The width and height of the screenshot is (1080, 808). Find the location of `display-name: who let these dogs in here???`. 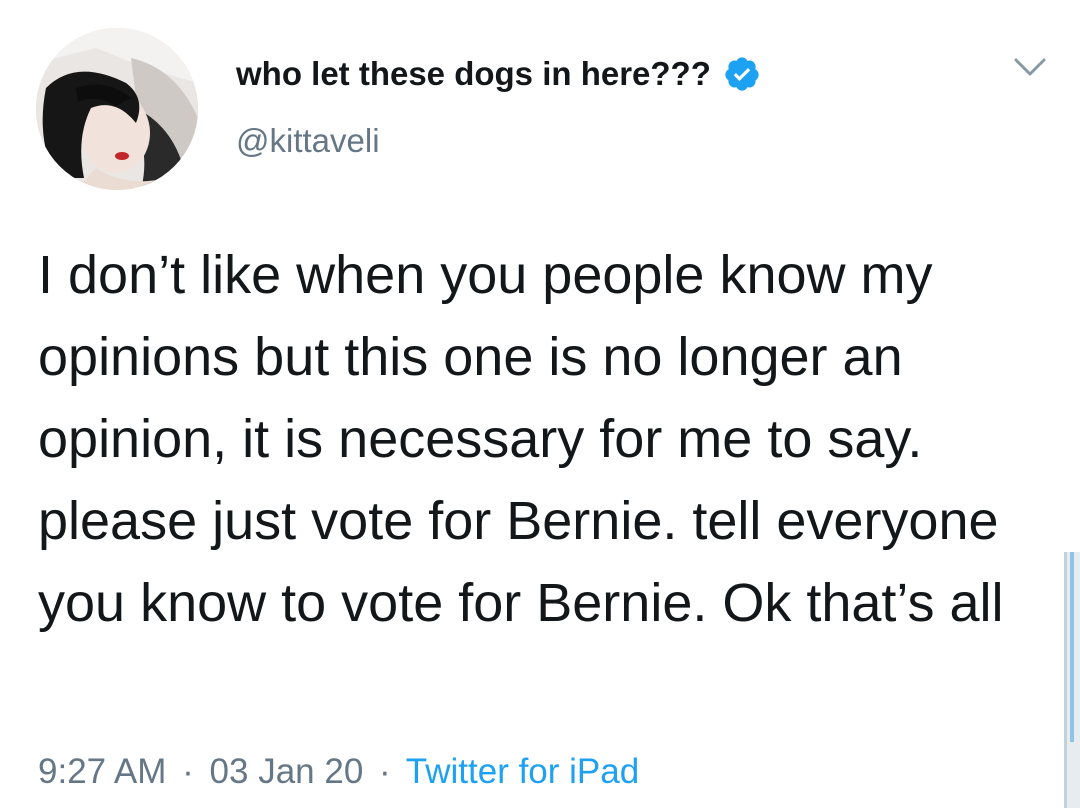

display-name: who let these dogs in here??? is located at coordinates (473, 74).